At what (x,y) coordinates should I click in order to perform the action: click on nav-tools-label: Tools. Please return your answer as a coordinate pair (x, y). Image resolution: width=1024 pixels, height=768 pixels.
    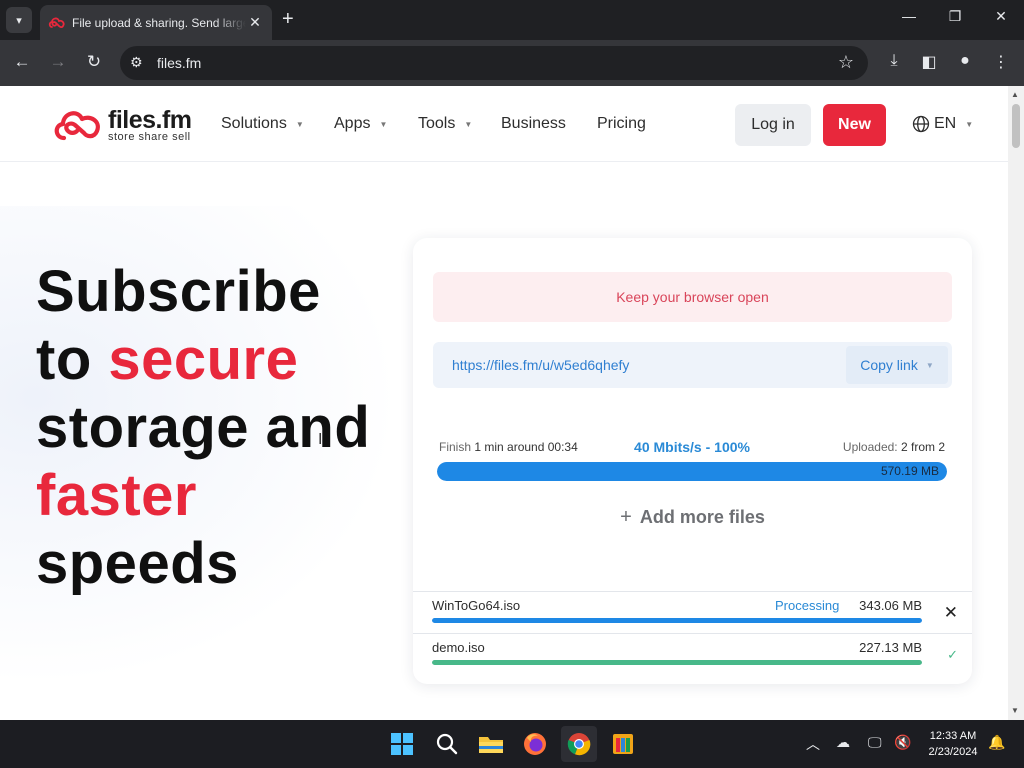
    Looking at the image, I should click on (437, 123).